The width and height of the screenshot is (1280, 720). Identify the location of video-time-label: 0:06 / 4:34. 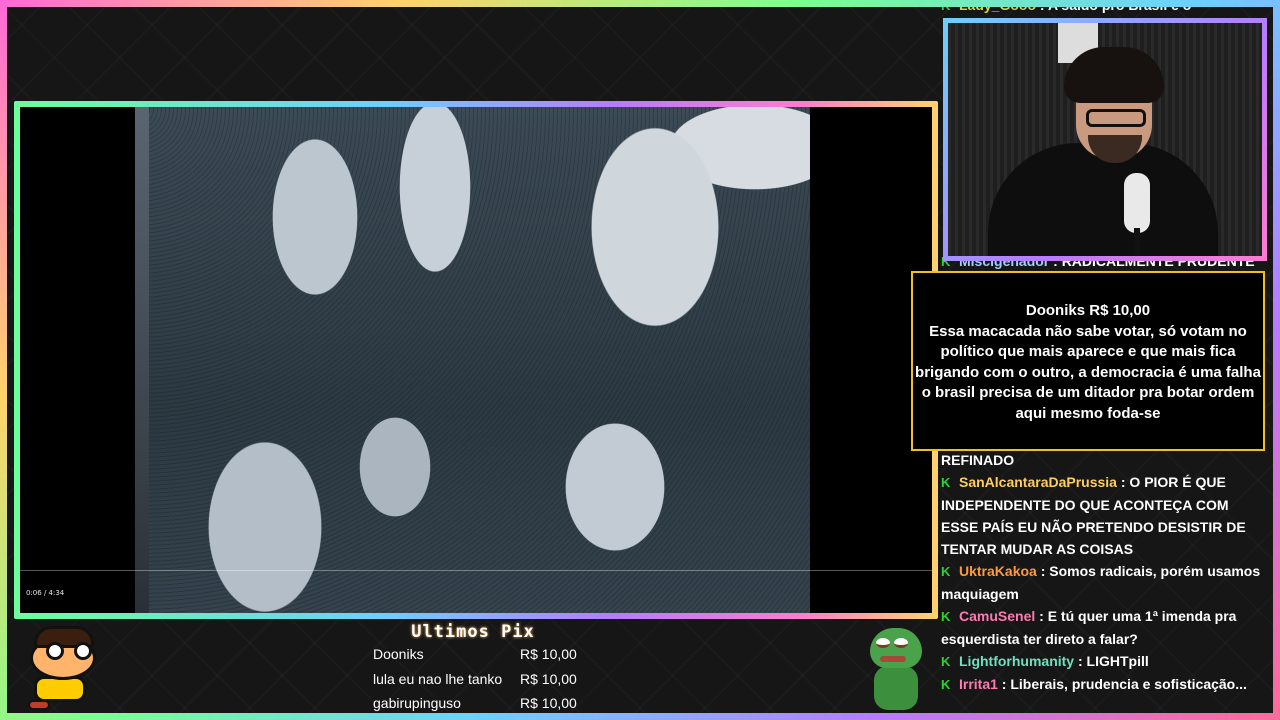
(45, 593).